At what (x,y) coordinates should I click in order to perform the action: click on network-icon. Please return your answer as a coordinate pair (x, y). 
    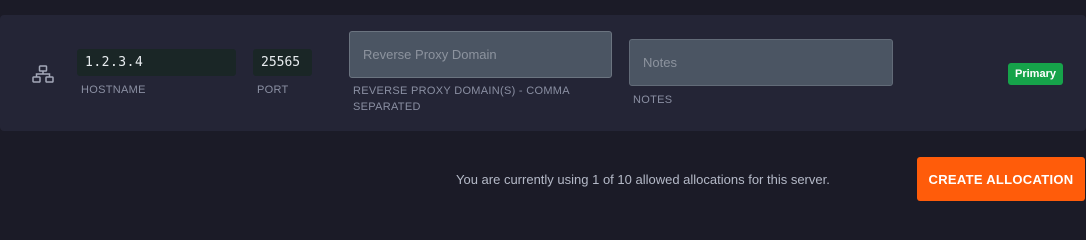
    Looking at the image, I should click on (43, 74).